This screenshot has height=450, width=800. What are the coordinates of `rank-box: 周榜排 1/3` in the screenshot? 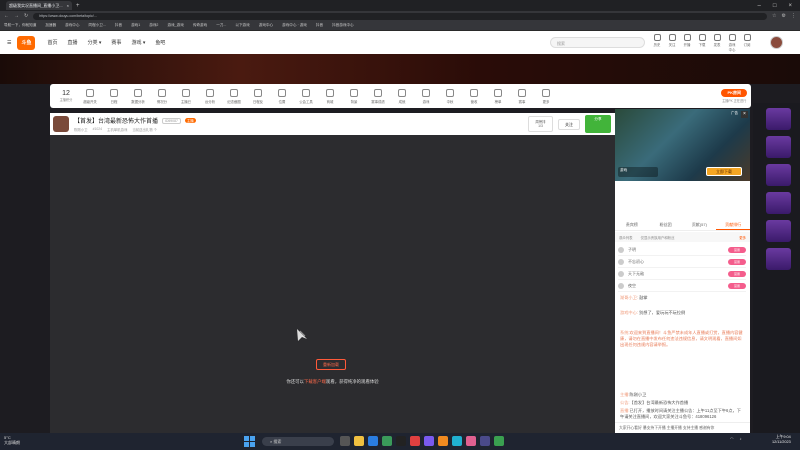 It's located at (540, 124).